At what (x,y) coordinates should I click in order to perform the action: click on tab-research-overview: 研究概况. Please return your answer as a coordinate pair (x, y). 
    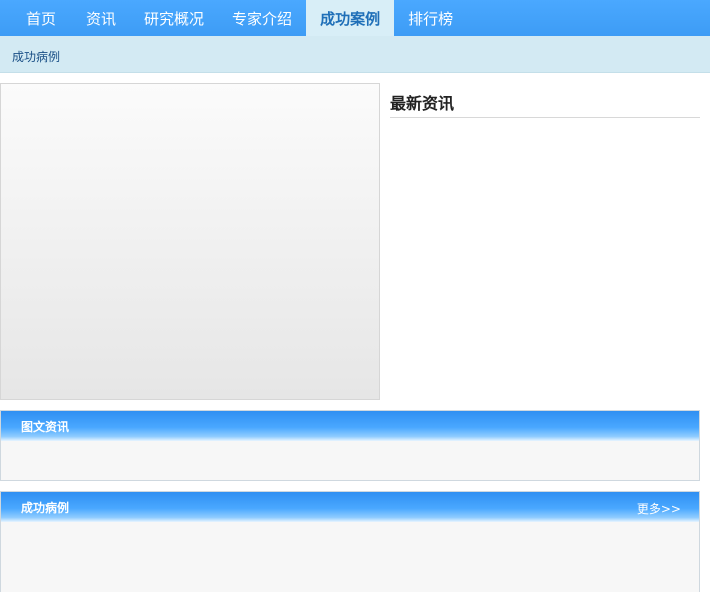
    Looking at the image, I should click on (174, 18).